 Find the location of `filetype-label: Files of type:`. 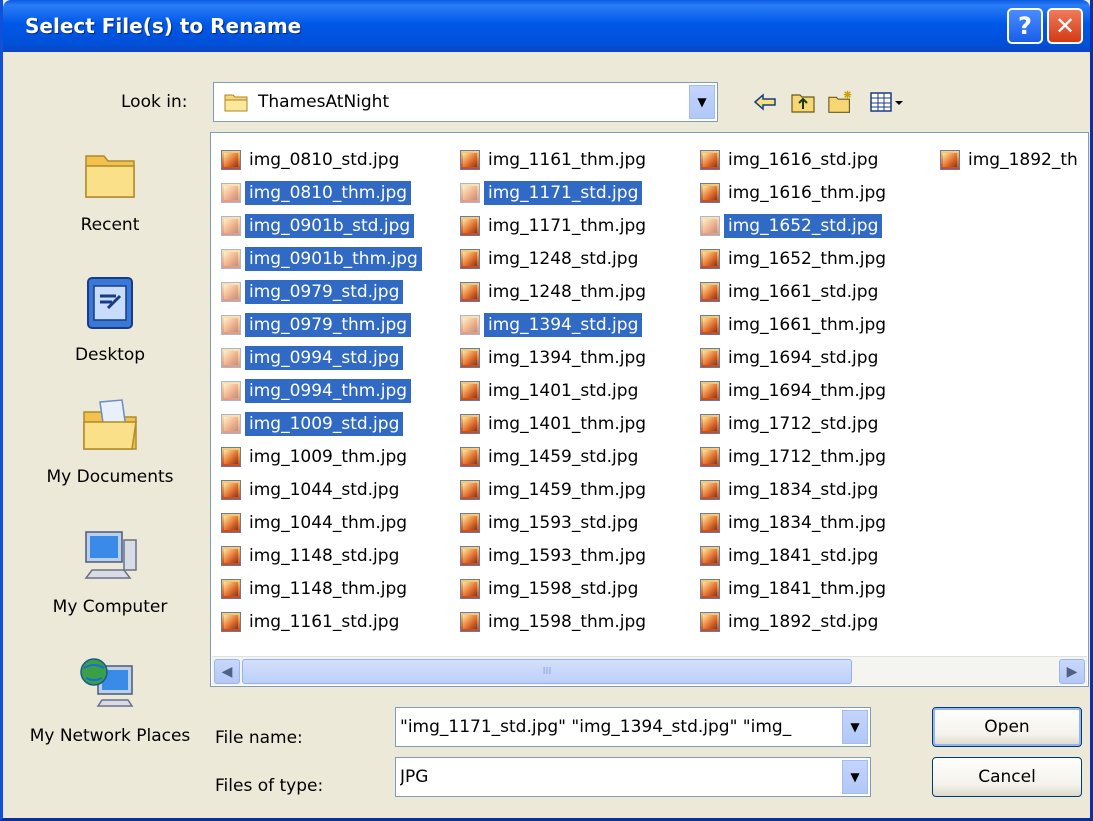

filetype-label: Files of type: is located at coordinates (269, 786).